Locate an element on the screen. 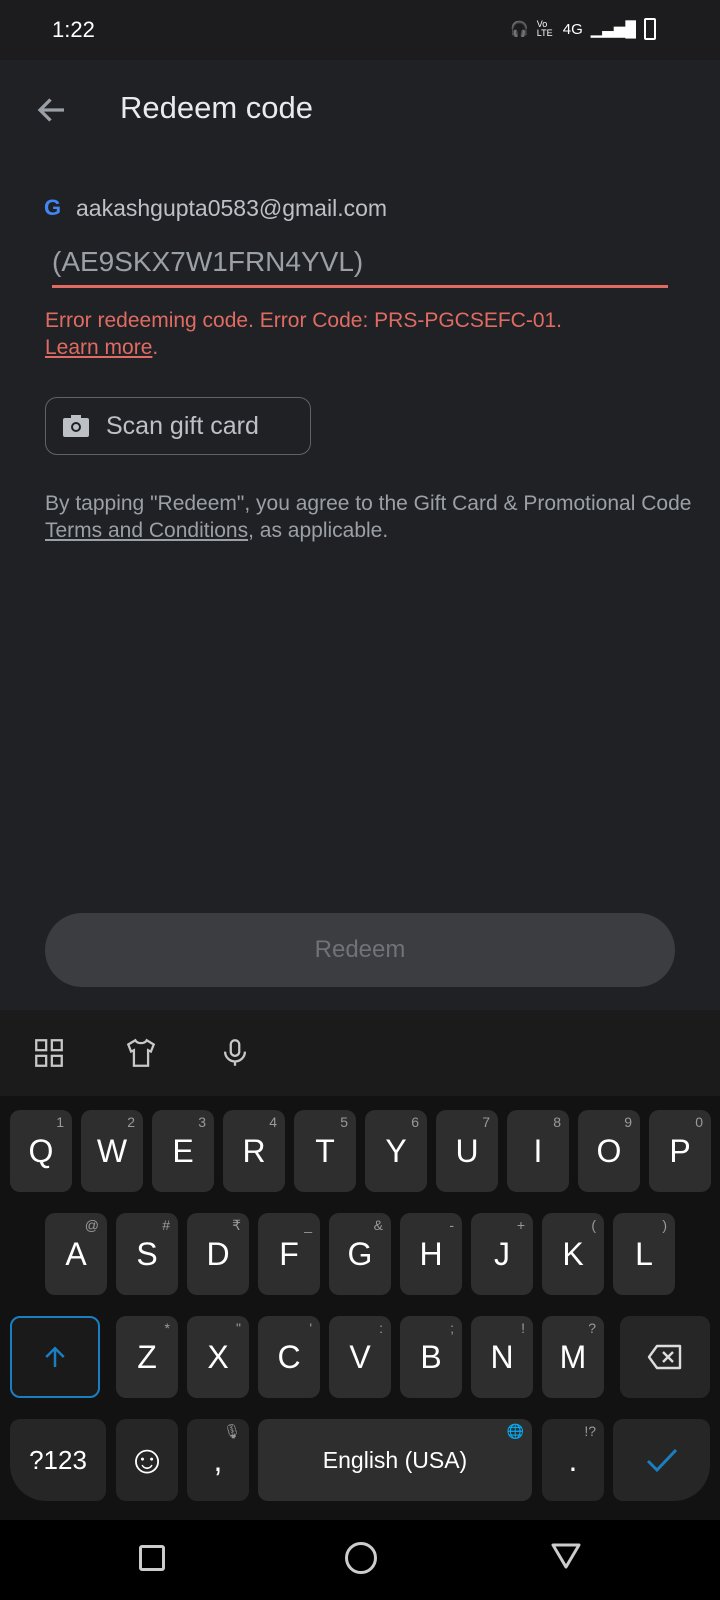 The width and height of the screenshot is (720, 1600). period-key: .!? is located at coordinates (573, 1460).